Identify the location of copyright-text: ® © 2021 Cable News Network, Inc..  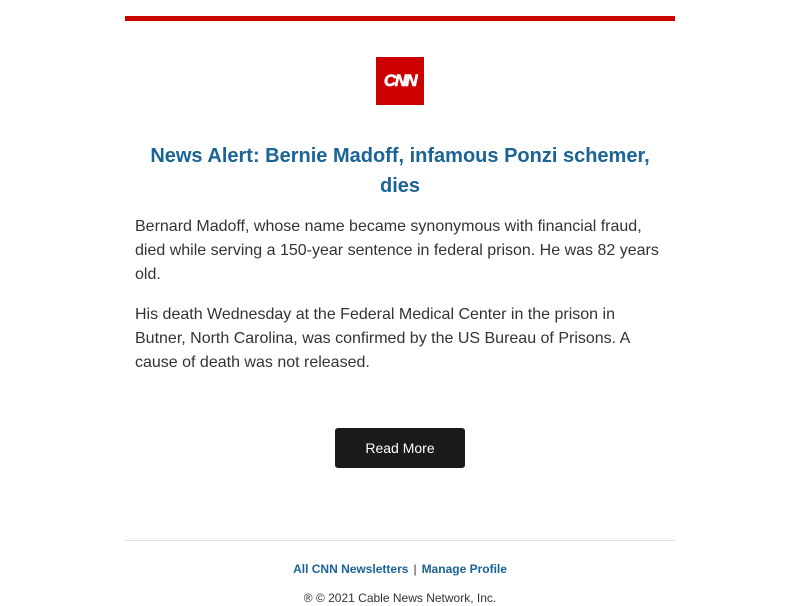
(400, 598).